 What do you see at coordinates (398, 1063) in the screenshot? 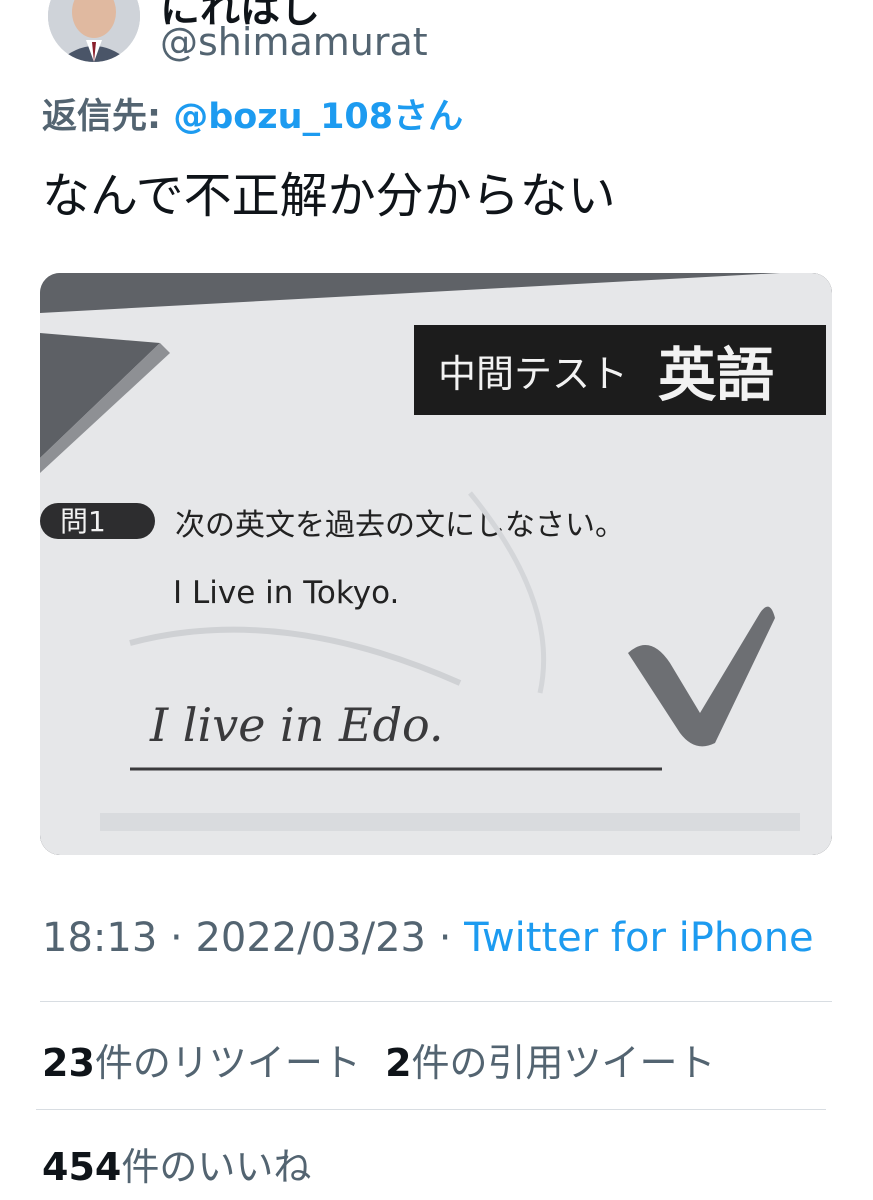
I see `quotes-count: 2` at bounding box center [398, 1063].